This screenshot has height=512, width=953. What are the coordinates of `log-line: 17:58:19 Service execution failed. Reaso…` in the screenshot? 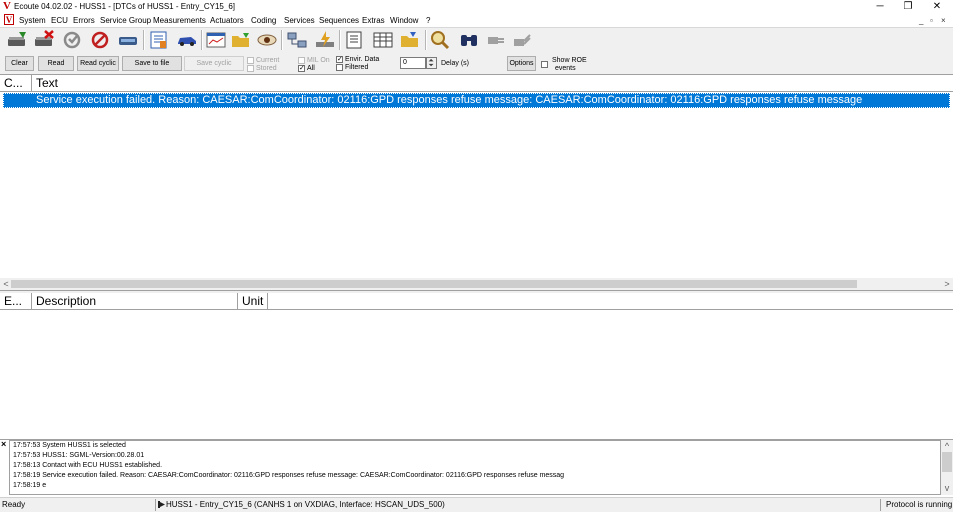 It's located at (289, 475).